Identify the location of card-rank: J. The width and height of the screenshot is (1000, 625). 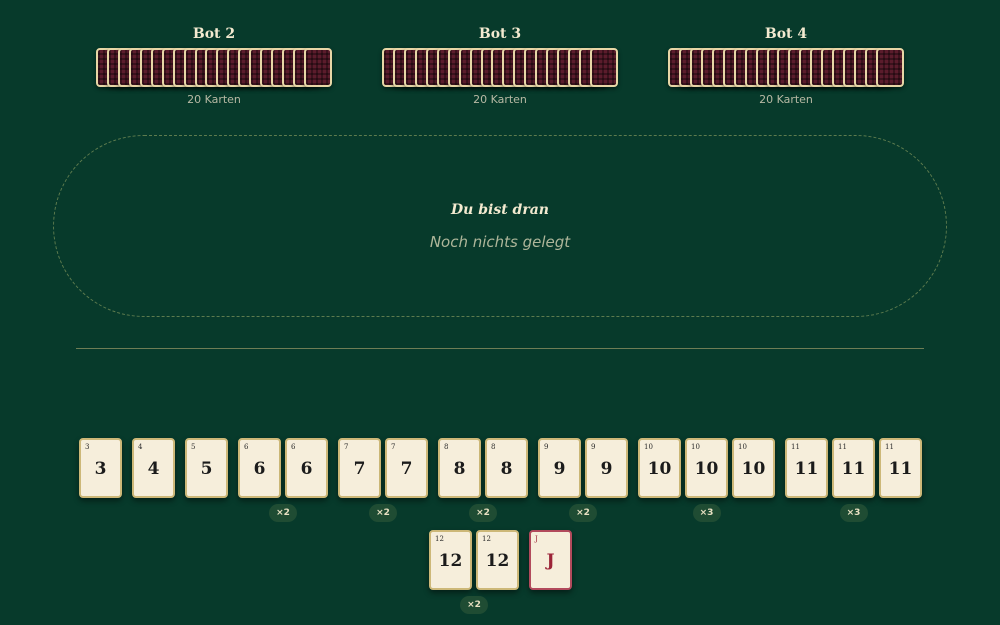
(550, 561).